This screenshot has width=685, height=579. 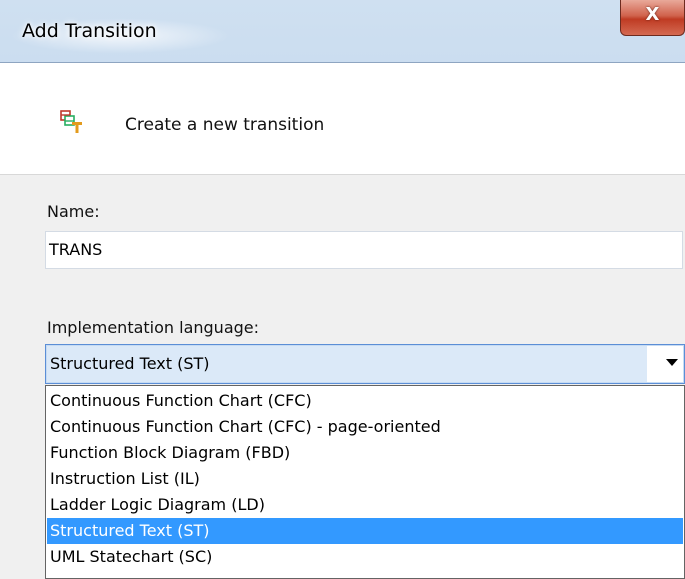 I want to click on close-button: X, so click(x=652, y=18).